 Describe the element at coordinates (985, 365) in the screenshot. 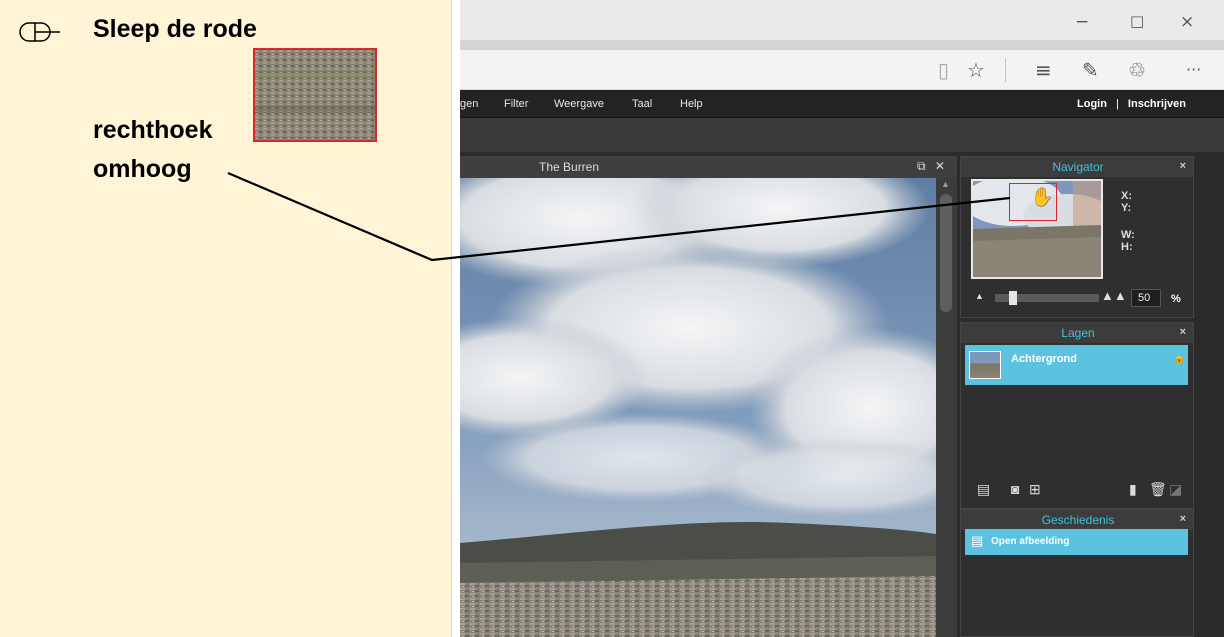

I see `layer-thumbnail` at that location.